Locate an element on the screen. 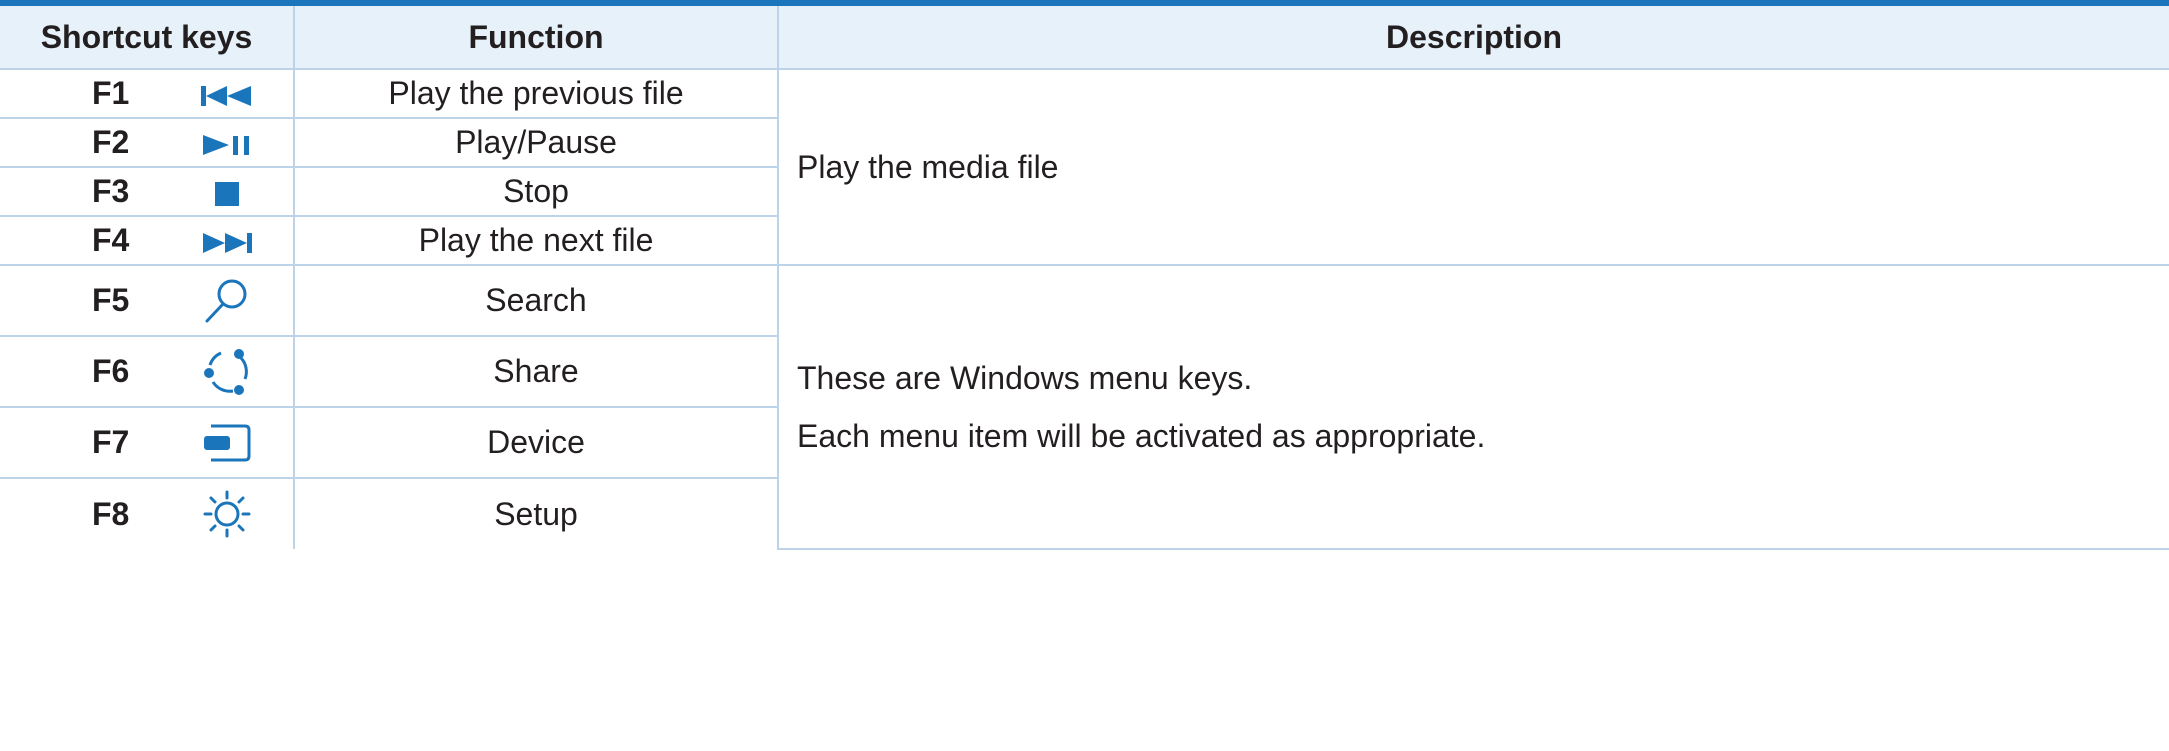 The image size is (2169, 751). search-icon is located at coordinates (225, 300).